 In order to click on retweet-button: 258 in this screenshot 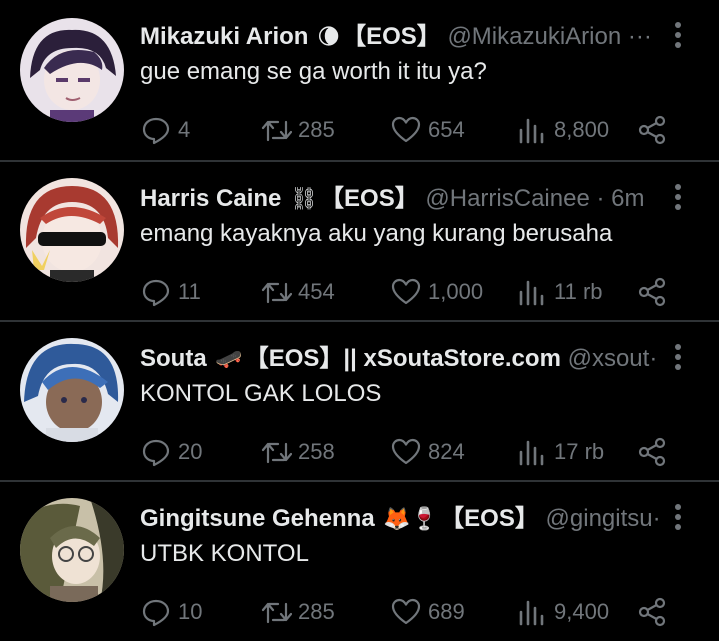, I will do `click(297, 452)`.